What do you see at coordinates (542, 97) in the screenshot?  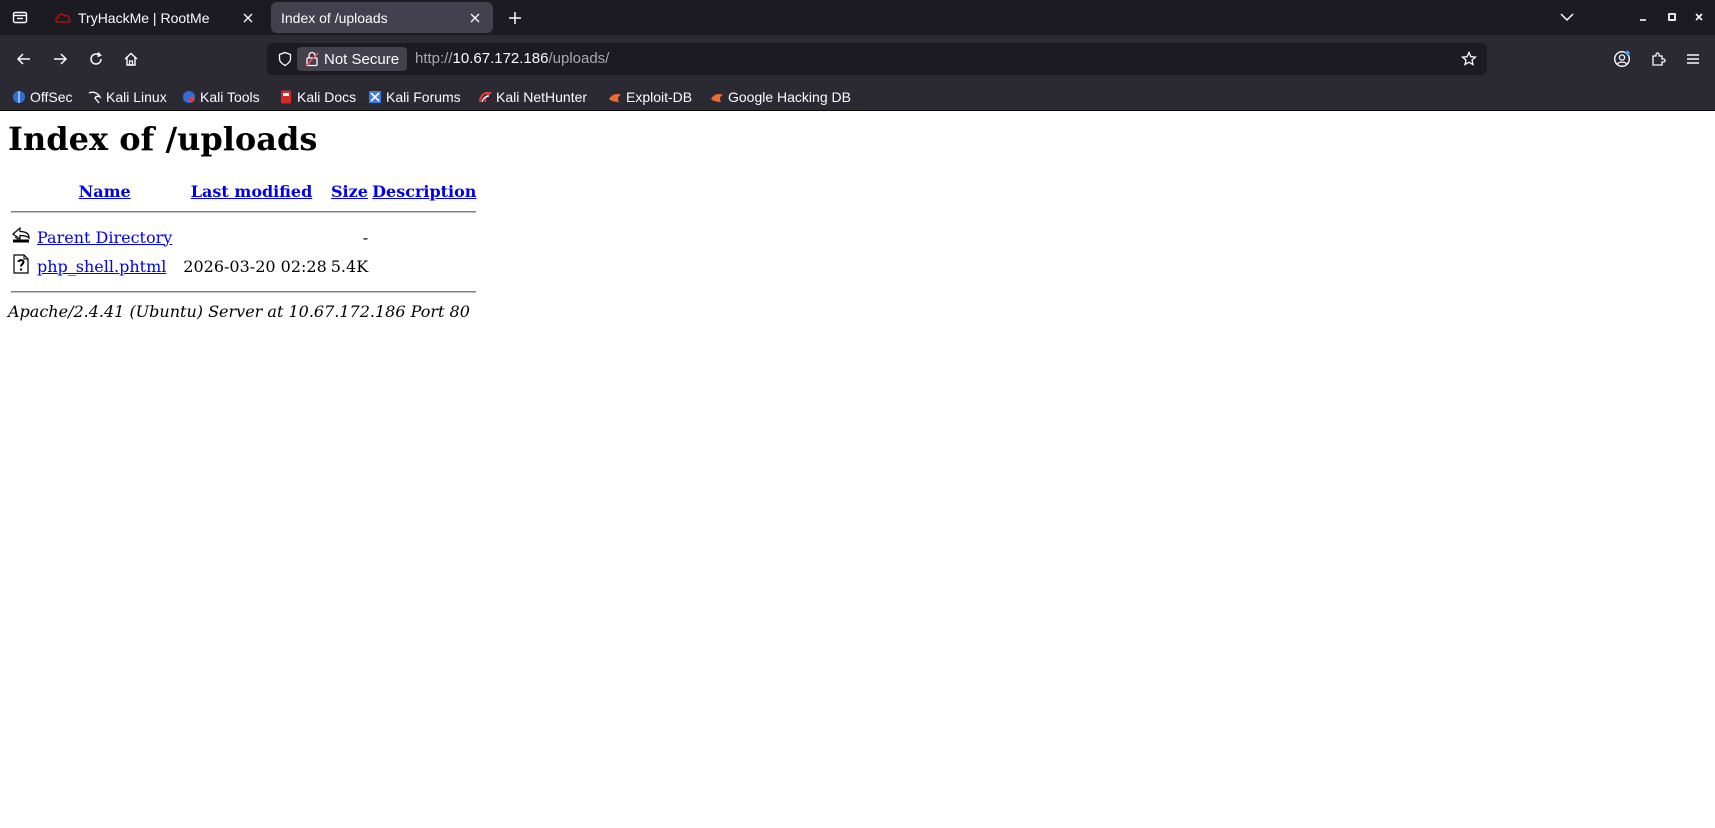 I see `bookmark-label: Kali NetHunter` at bounding box center [542, 97].